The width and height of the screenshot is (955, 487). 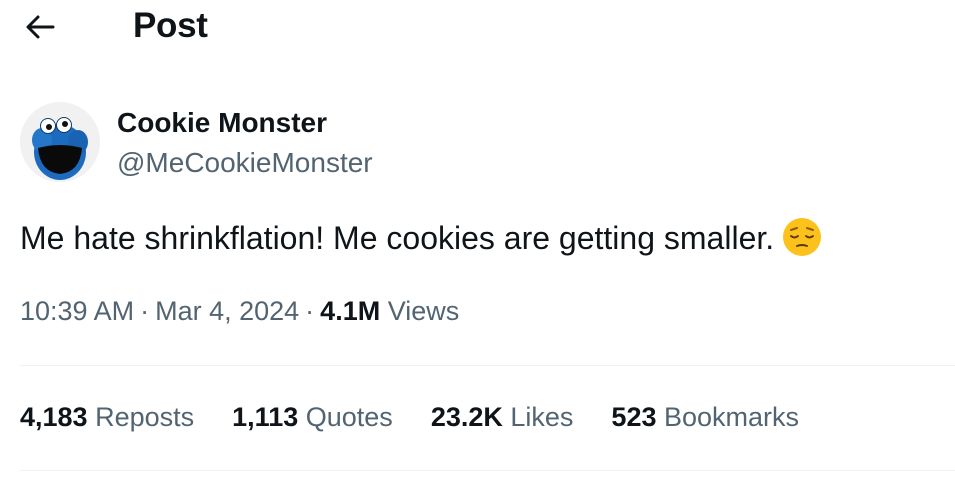 What do you see at coordinates (542, 417) in the screenshot?
I see `likes-label: Likes` at bounding box center [542, 417].